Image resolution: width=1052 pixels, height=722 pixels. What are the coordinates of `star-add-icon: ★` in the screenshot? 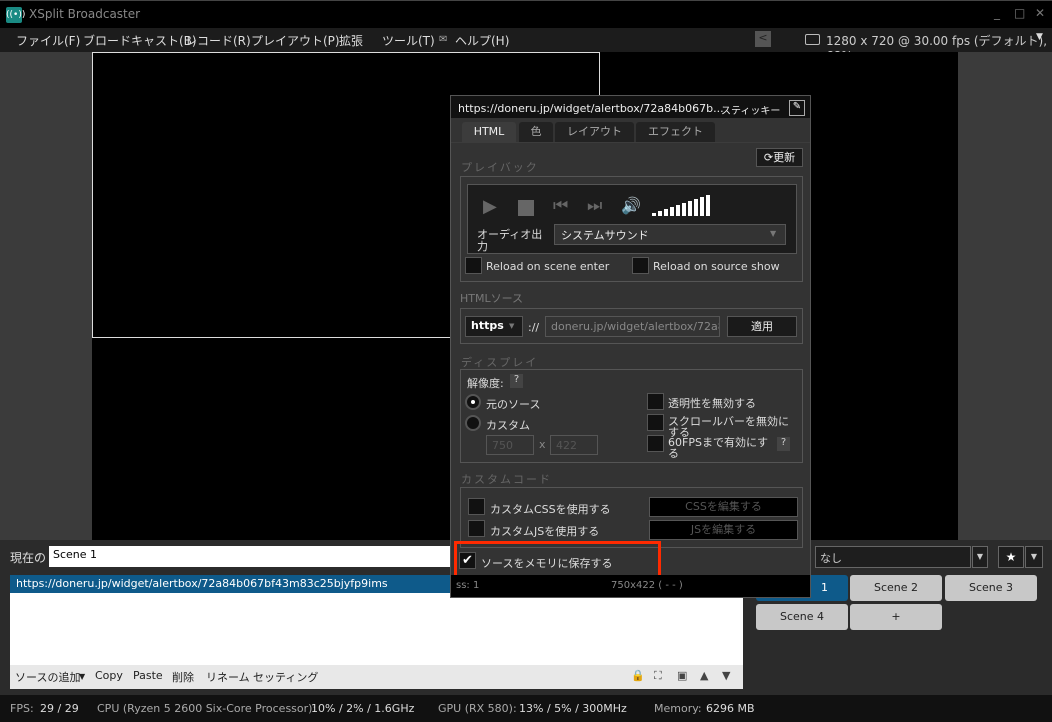 It's located at (1011, 557).